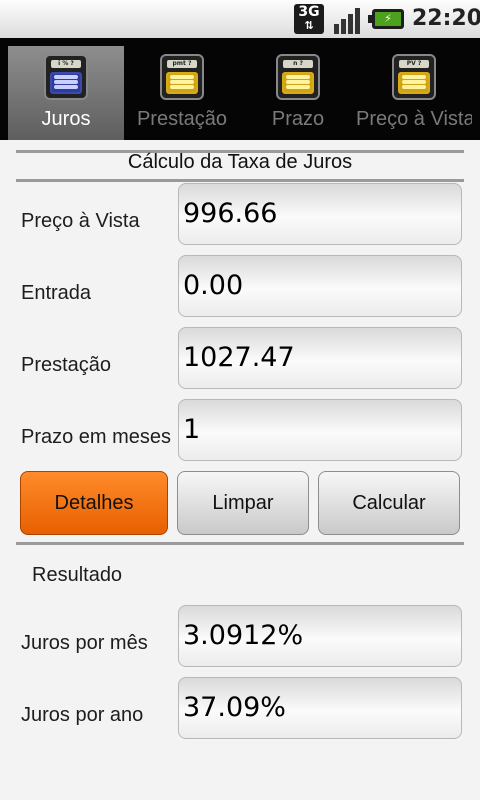 The height and width of the screenshot is (800, 480). What do you see at coordinates (298, 64) in the screenshot?
I see `calculator-display: n ?` at bounding box center [298, 64].